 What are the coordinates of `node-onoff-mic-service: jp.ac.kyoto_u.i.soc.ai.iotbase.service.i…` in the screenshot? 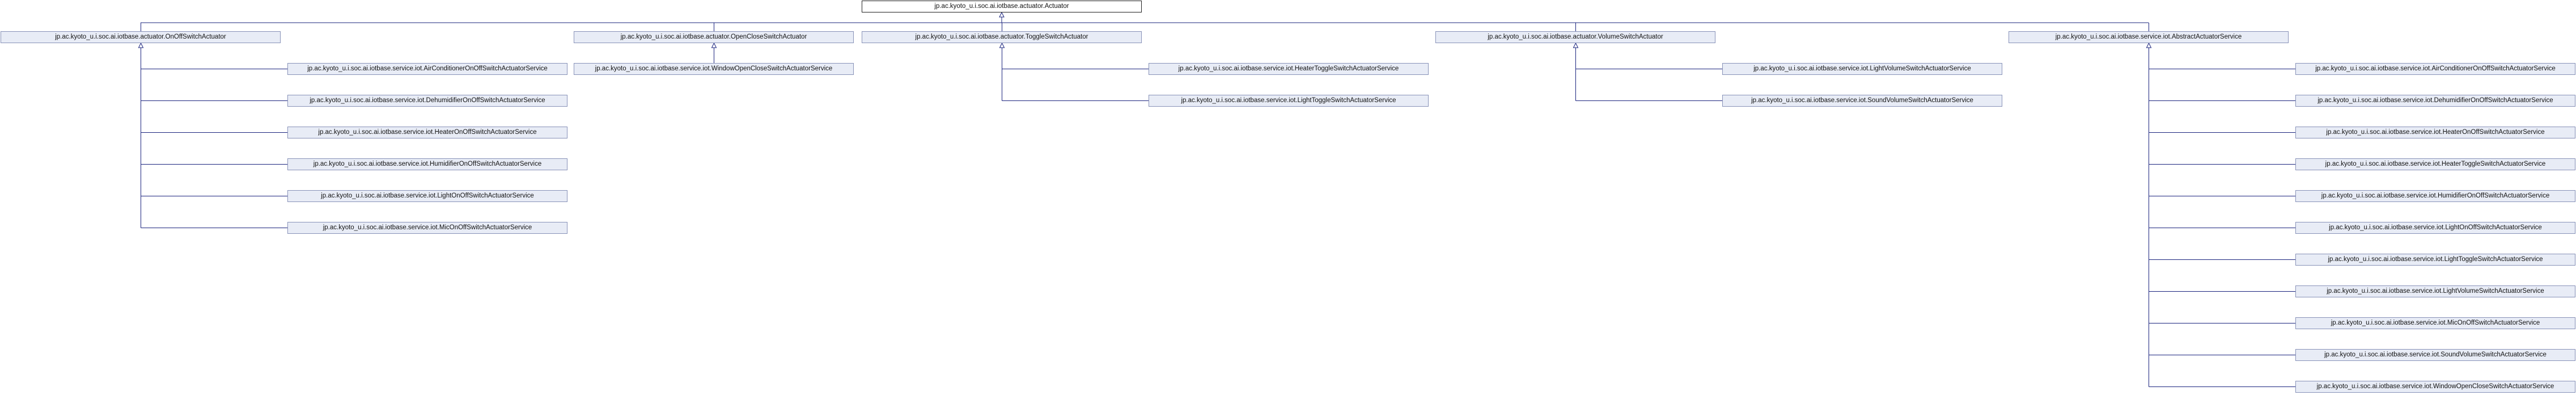 It's located at (427, 228).